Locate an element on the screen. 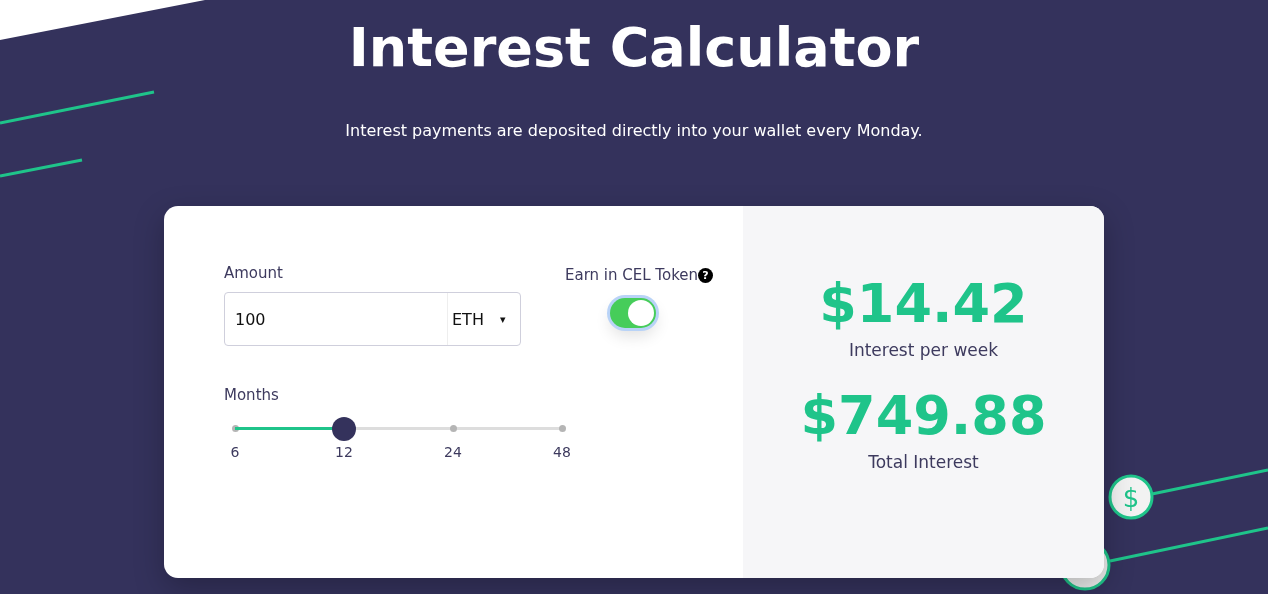 This screenshot has width=1268, height=594. amount-label: Amount is located at coordinates (254, 273).